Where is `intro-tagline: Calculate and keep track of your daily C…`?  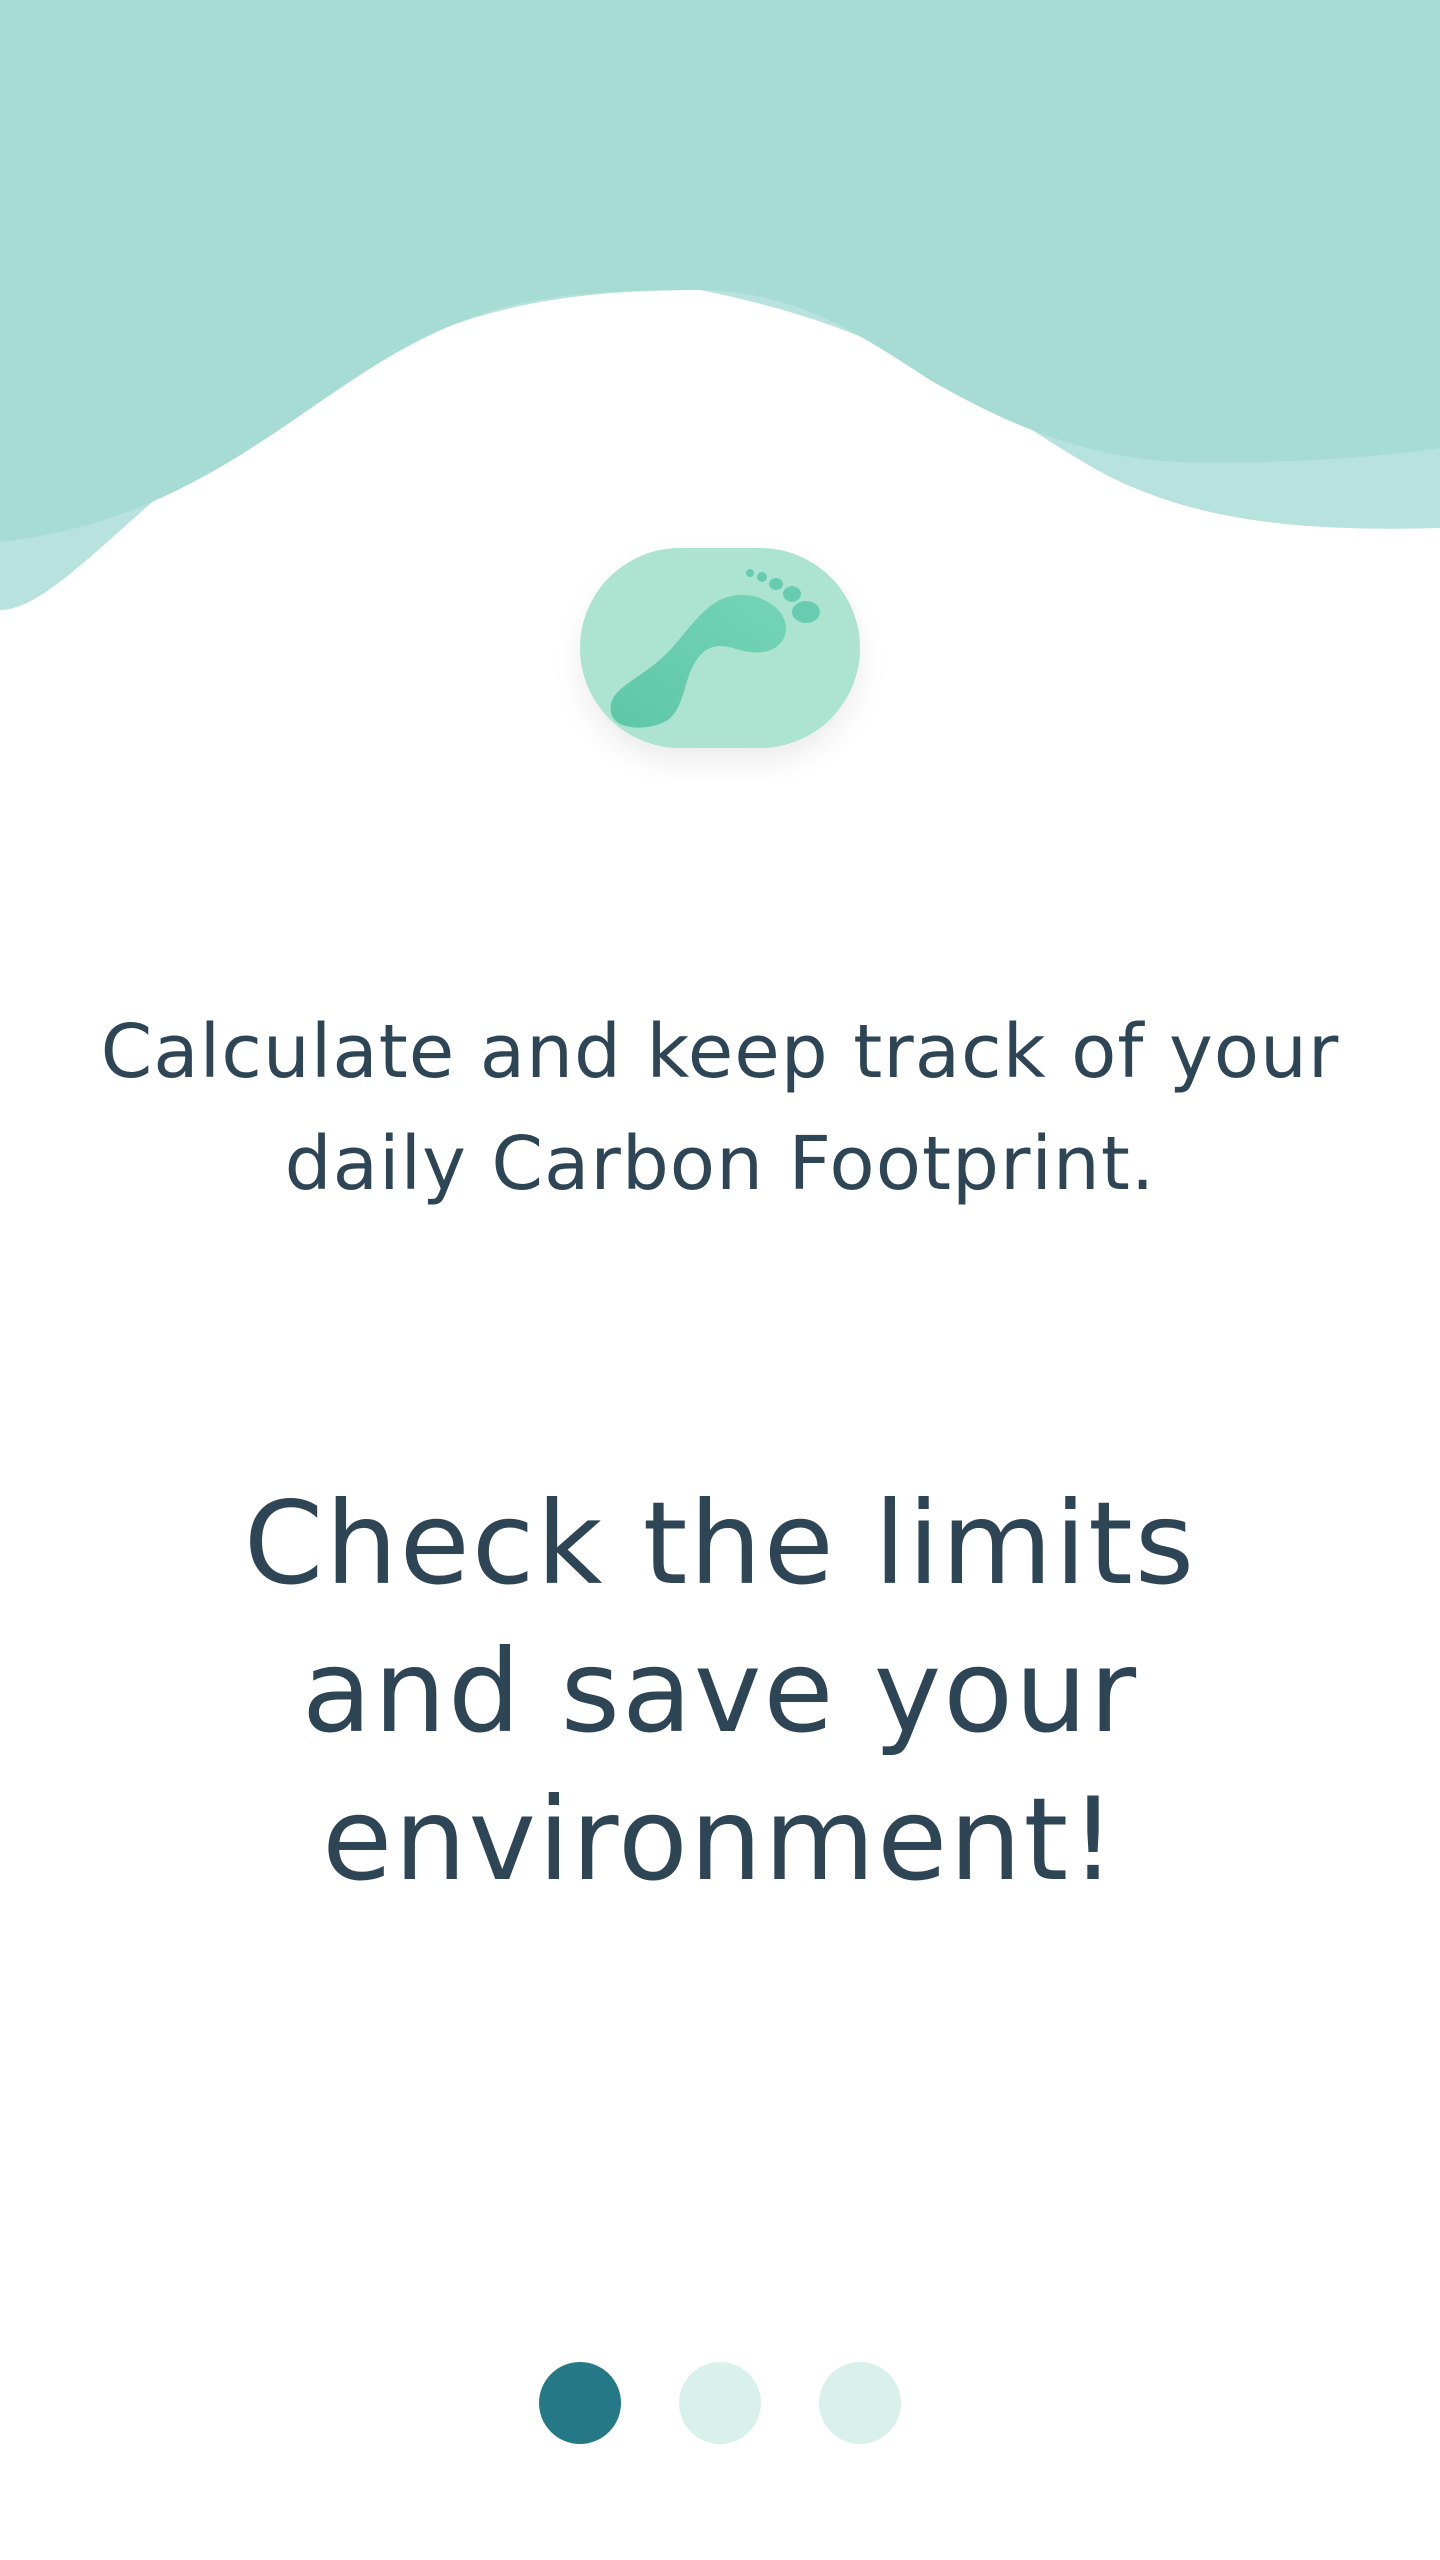 intro-tagline: Calculate and keep track of your daily C… is located at coordinates (720, 1108).